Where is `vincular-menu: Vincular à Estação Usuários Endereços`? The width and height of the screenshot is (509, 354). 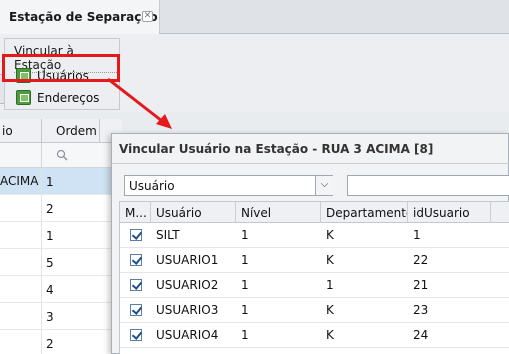
vincular-menu: Vincular à Estação Usuários Endereços is located at coordinates (62, 74).